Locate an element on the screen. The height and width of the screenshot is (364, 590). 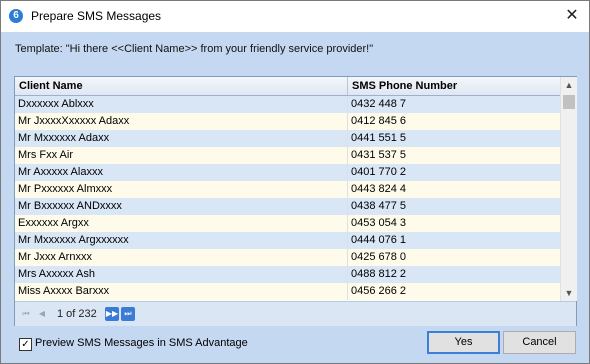
sms-phone-cell: 0431 537 5 is located at coordinates (379, 155).